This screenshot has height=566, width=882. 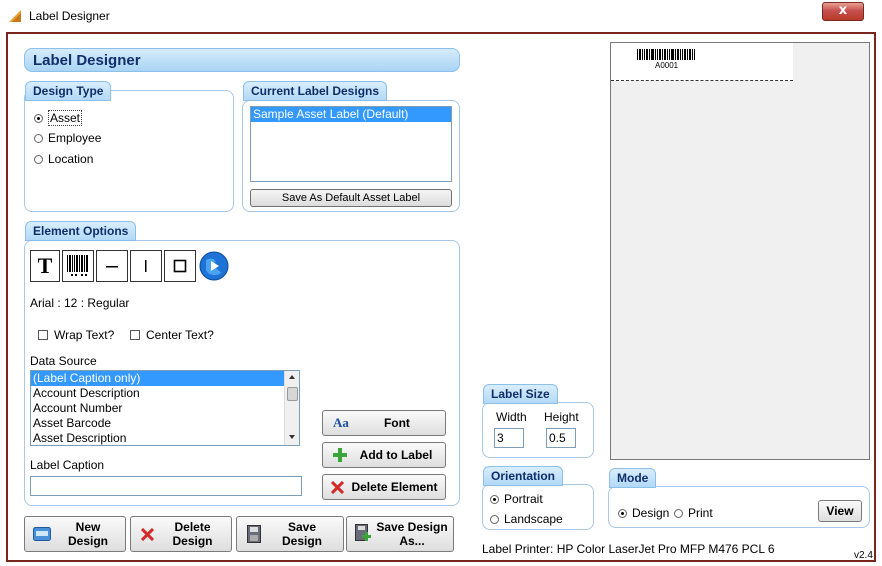 What do you see at coordinates (291, 408) in the screenshot?
I see `list-scrollbar` at bounding box center [291, 408].